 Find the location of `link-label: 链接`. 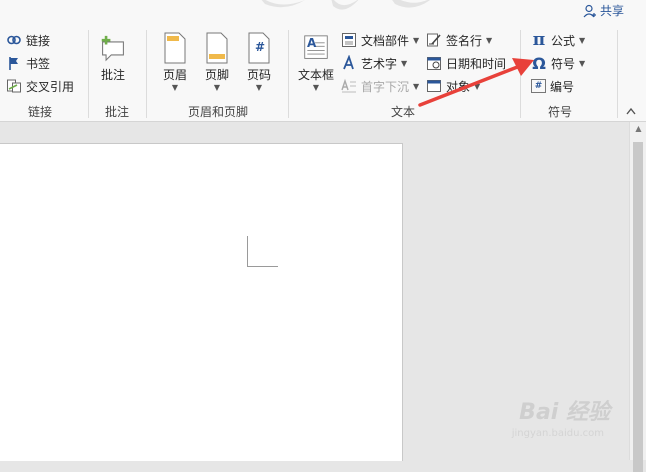

link-label: 链接 is located at coordinates (38, 40).